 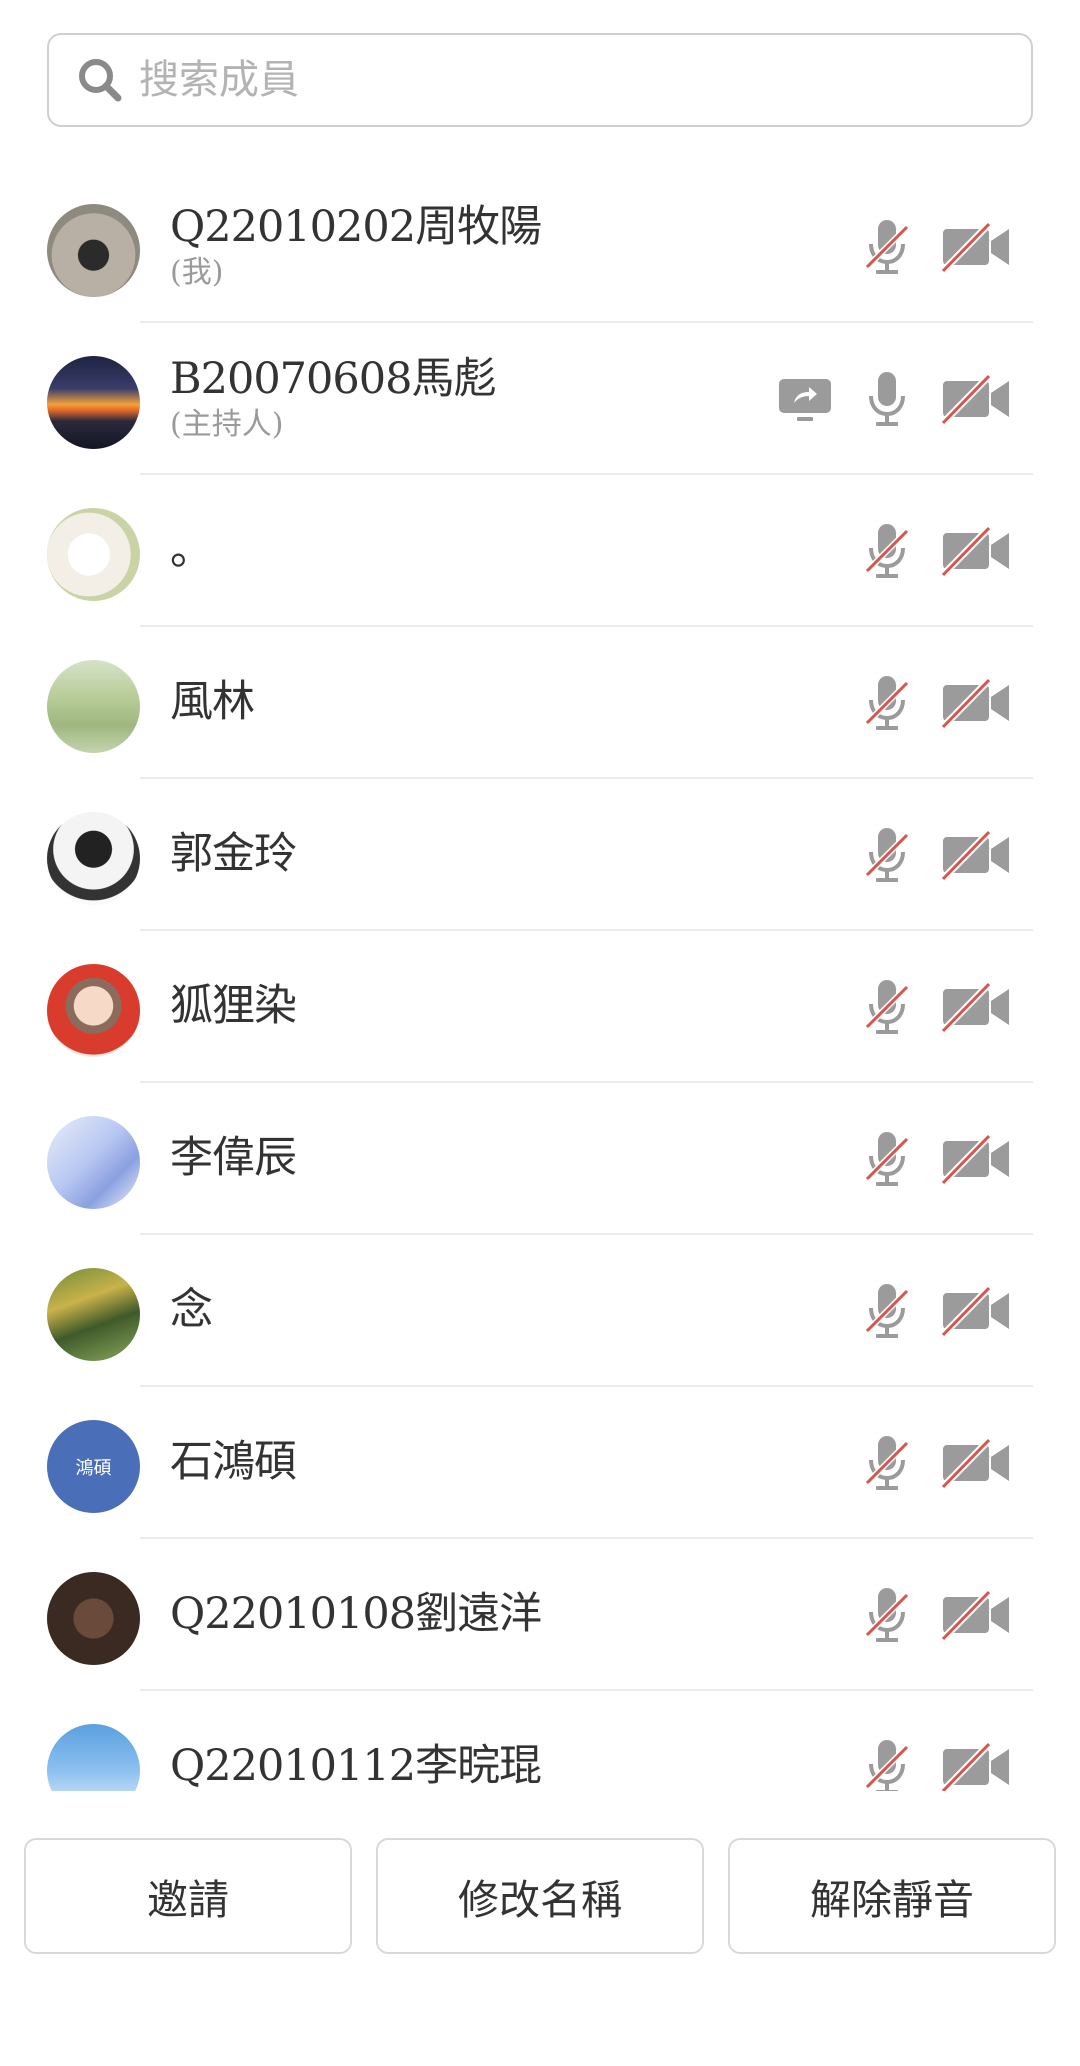 What do you see at coordinates (191, 550) in the screenshot?
I see `member-name: 。` at bounding box center [191, 550].